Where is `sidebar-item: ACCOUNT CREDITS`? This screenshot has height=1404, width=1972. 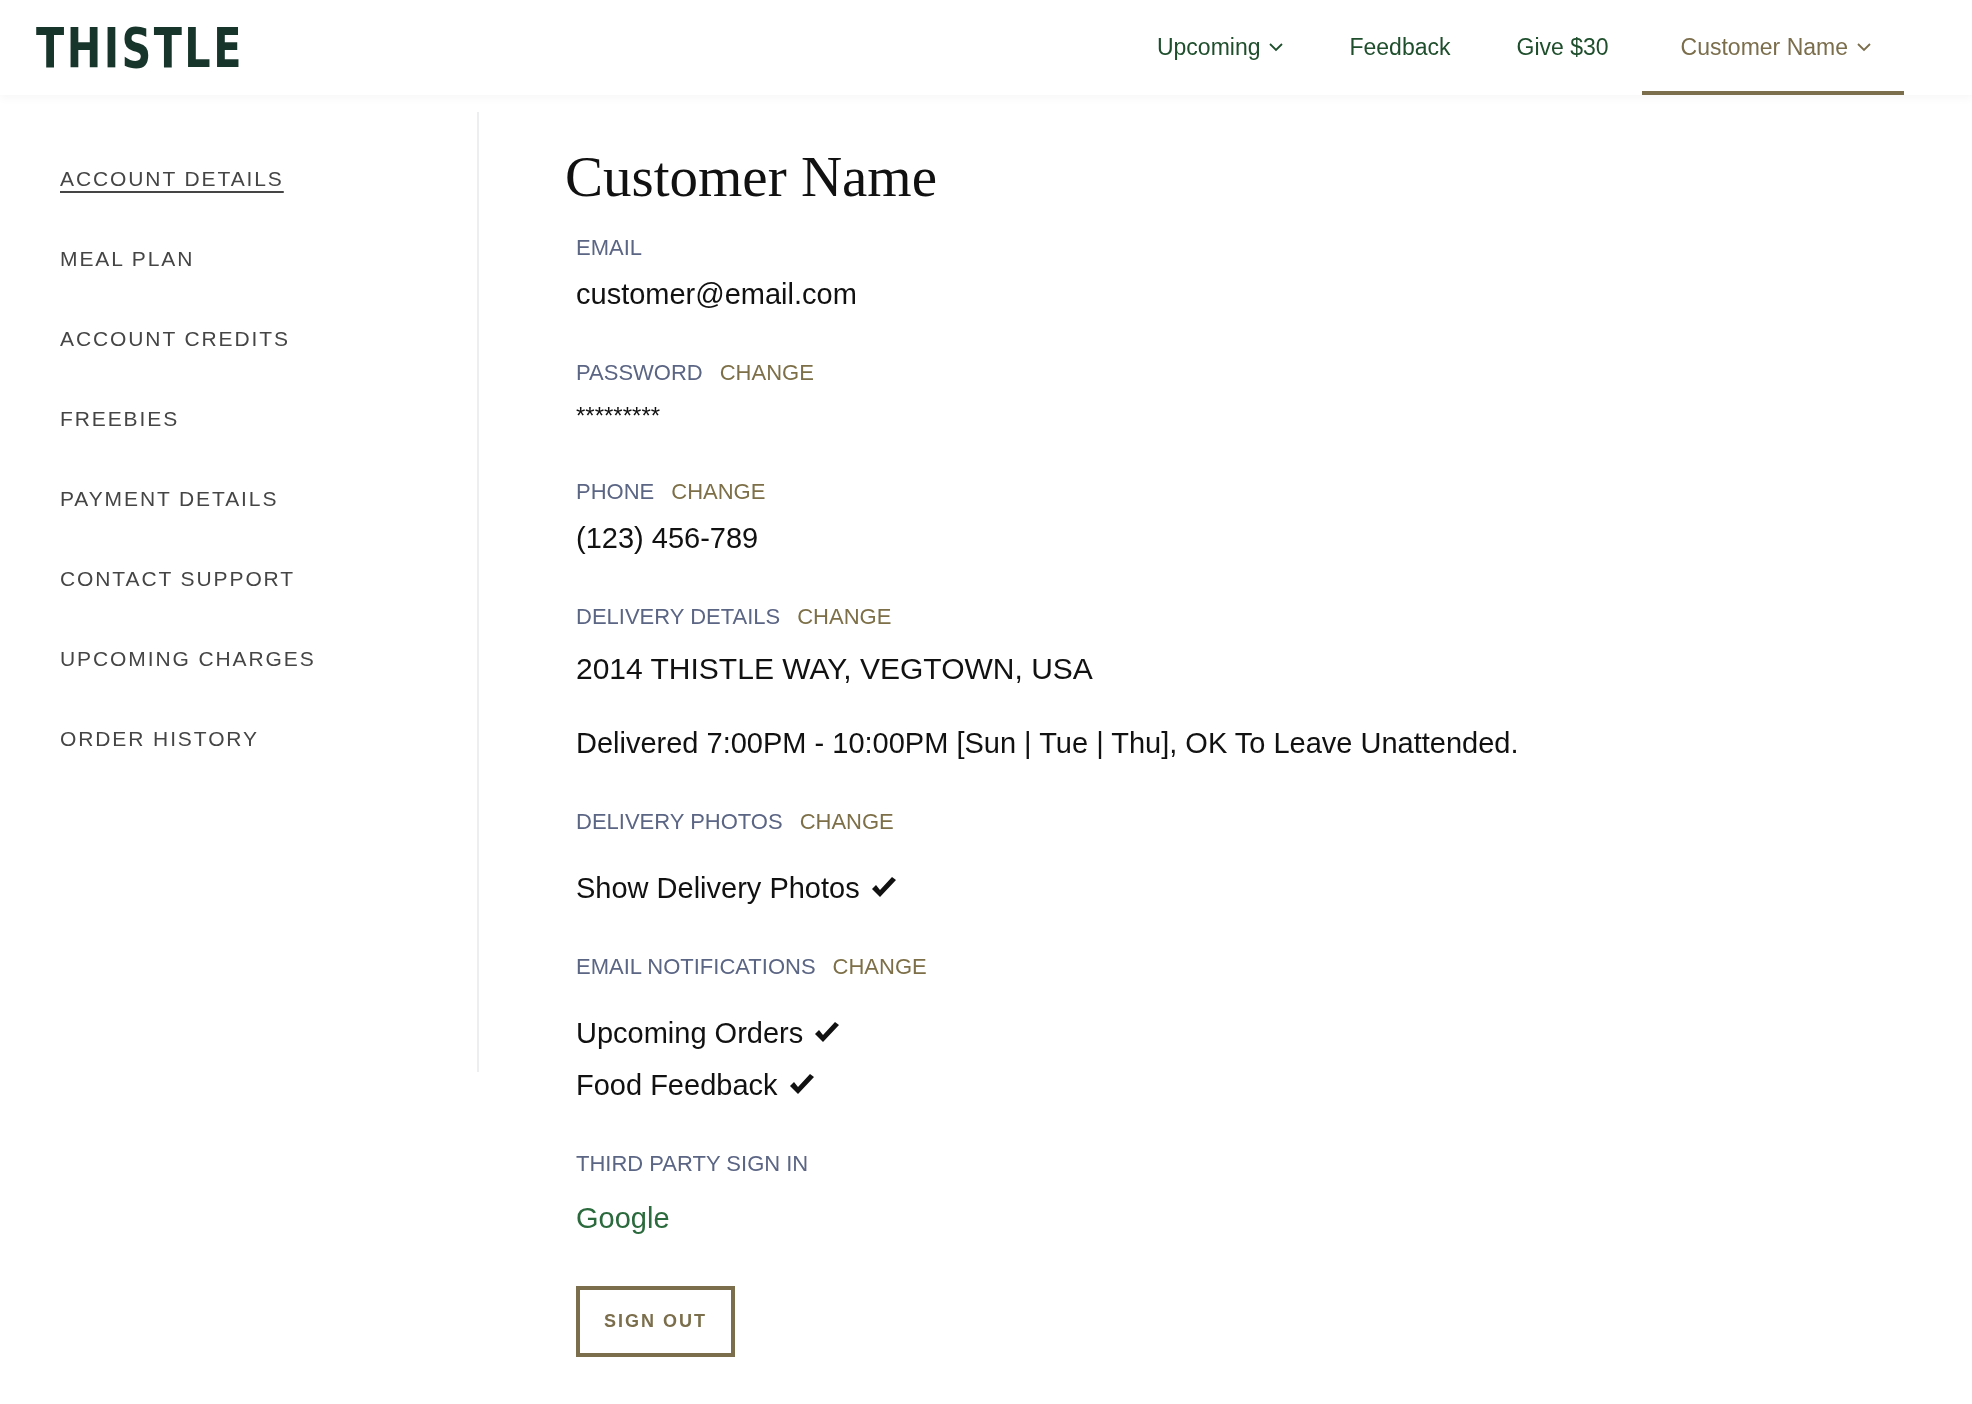
sidebar-item: ACCOUNT CREDITS is located at coordinates (175, 339).